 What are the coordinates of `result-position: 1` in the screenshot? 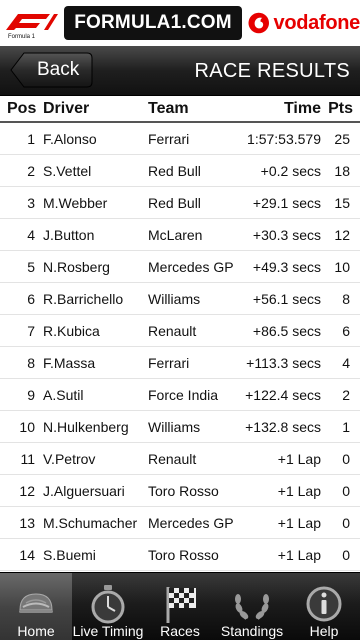 It's located at (31, 139).